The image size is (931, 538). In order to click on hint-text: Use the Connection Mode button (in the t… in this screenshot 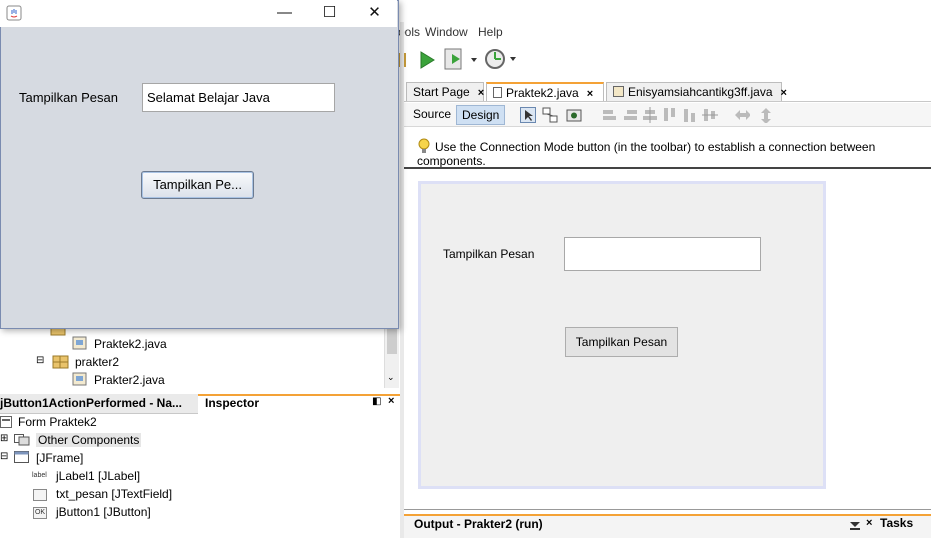, I will do `click(646, 154)`.